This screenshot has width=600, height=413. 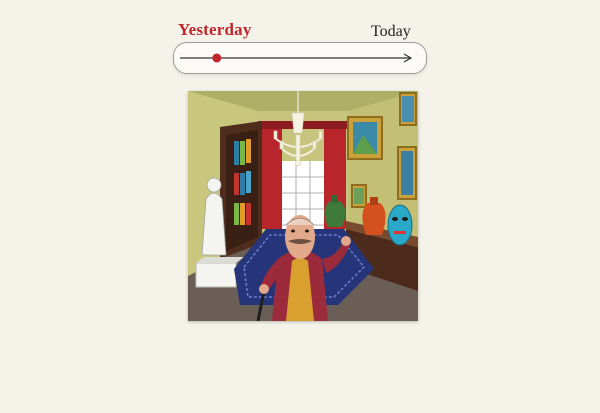 What do you see at coordinates (296, 58) in the screenshot?
I see `timeline-track-svg` at bounding box center [296, 58].